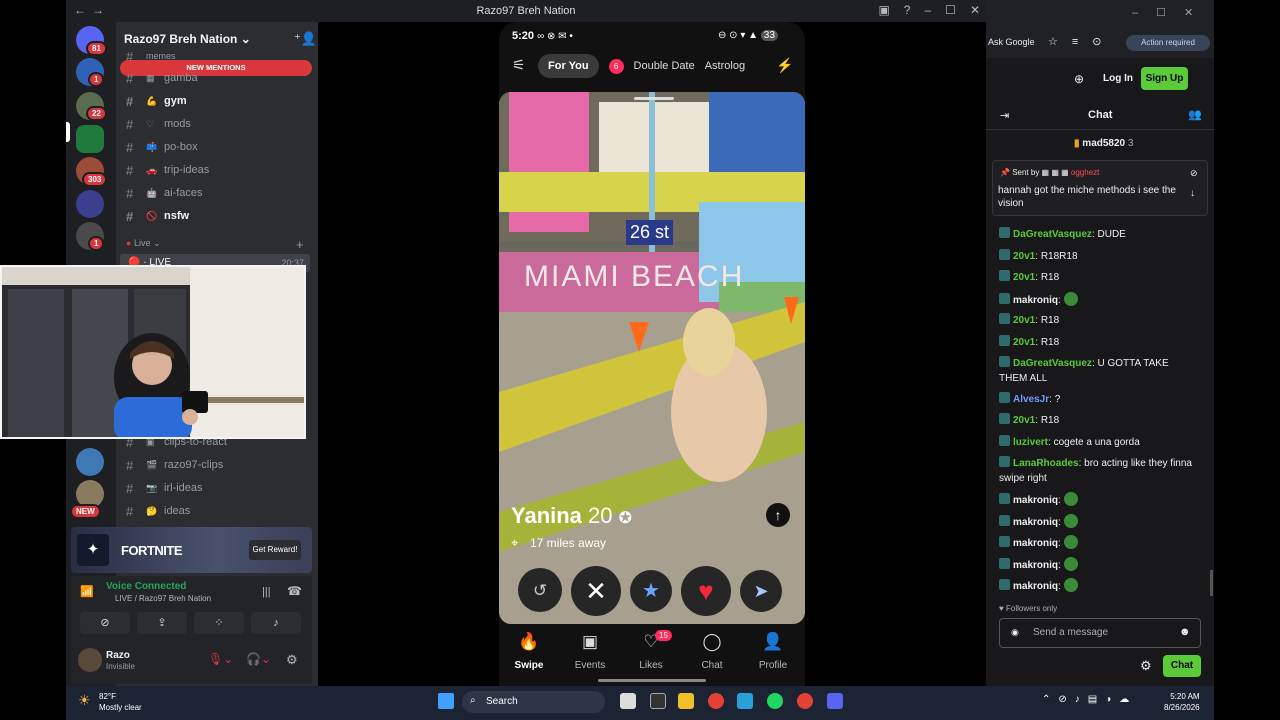 This screenshot has height=720, width=1280. Describe the element at coordinates (1030, 442) in the screenshot. I see `chat-username: luzivert` at that location.